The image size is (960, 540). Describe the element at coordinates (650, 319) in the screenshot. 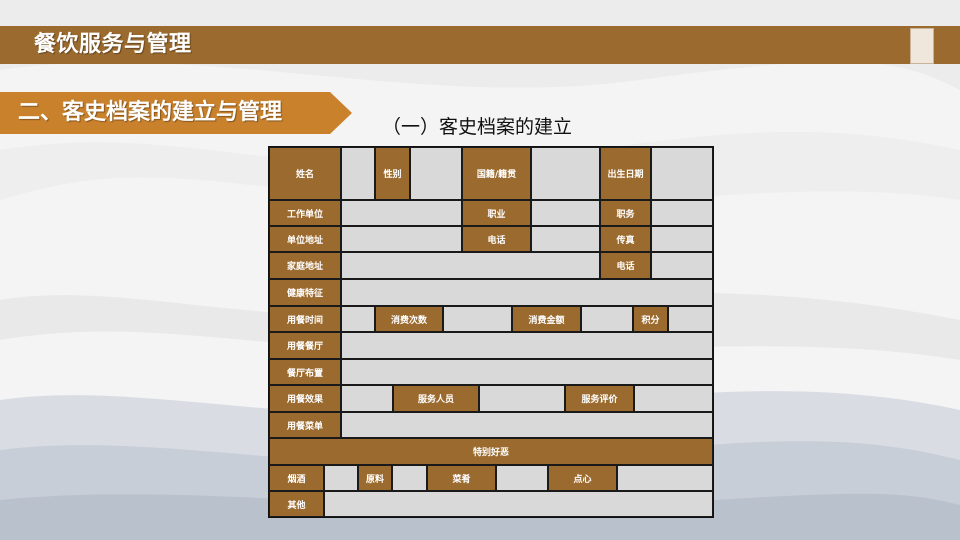

I see `label-points: 积分` at that location.